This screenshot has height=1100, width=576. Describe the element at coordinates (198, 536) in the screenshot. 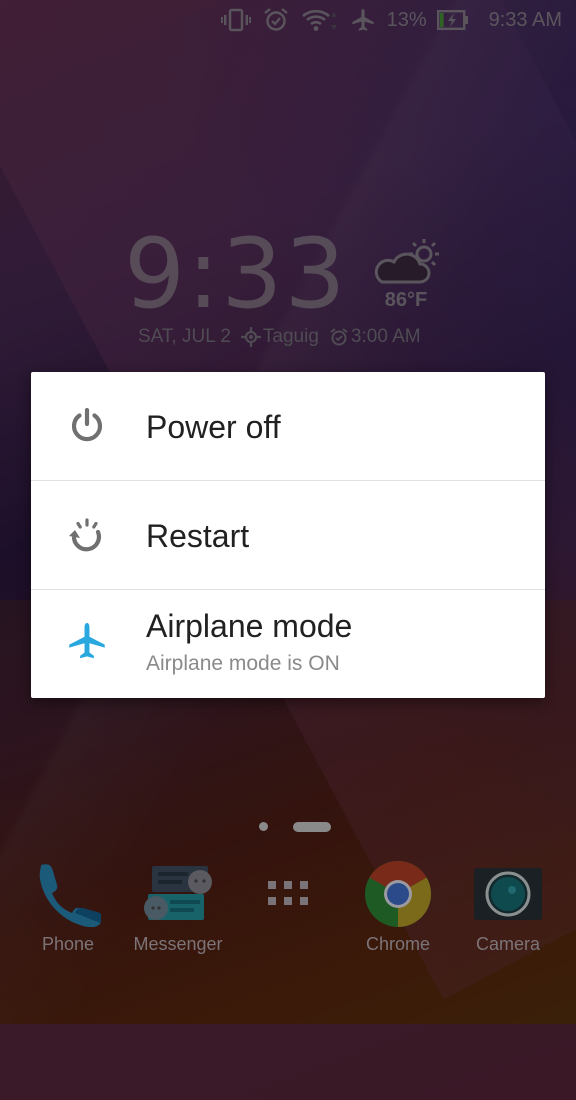

I see `restart-label: Restart` at that location.